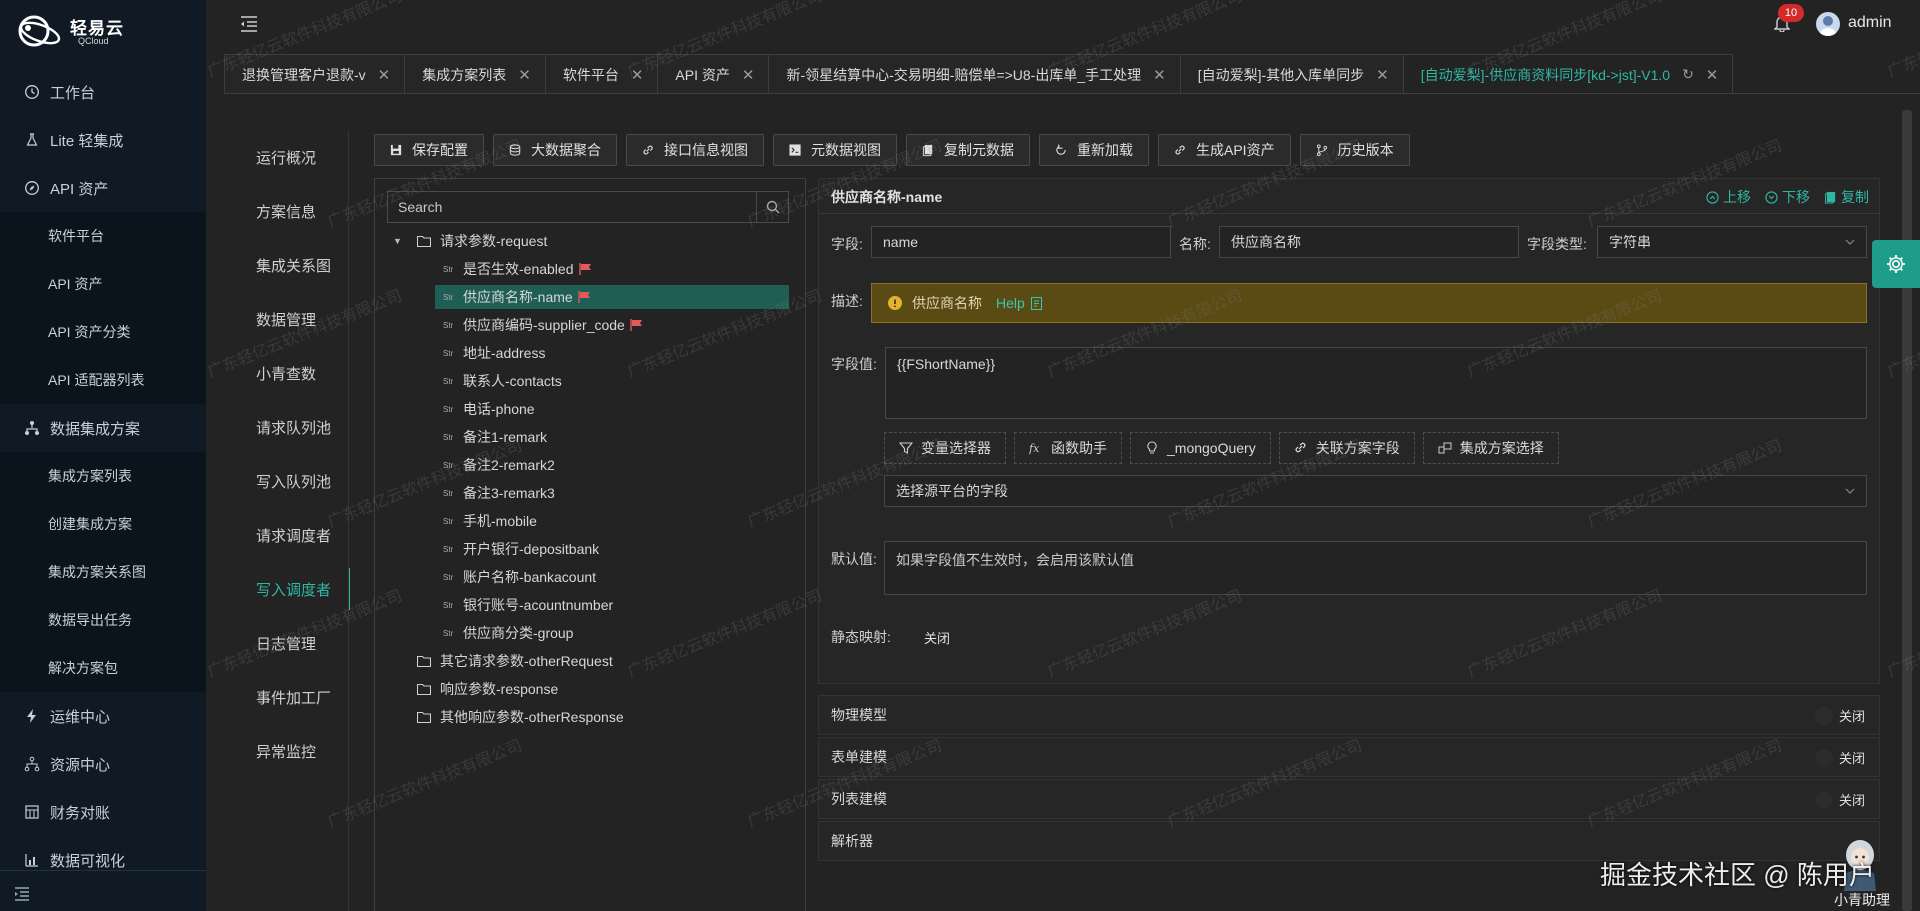  Describe the element at coordinates (490, 353) in the screenshot. I see `tree-field: Str 地址-address` at that location.